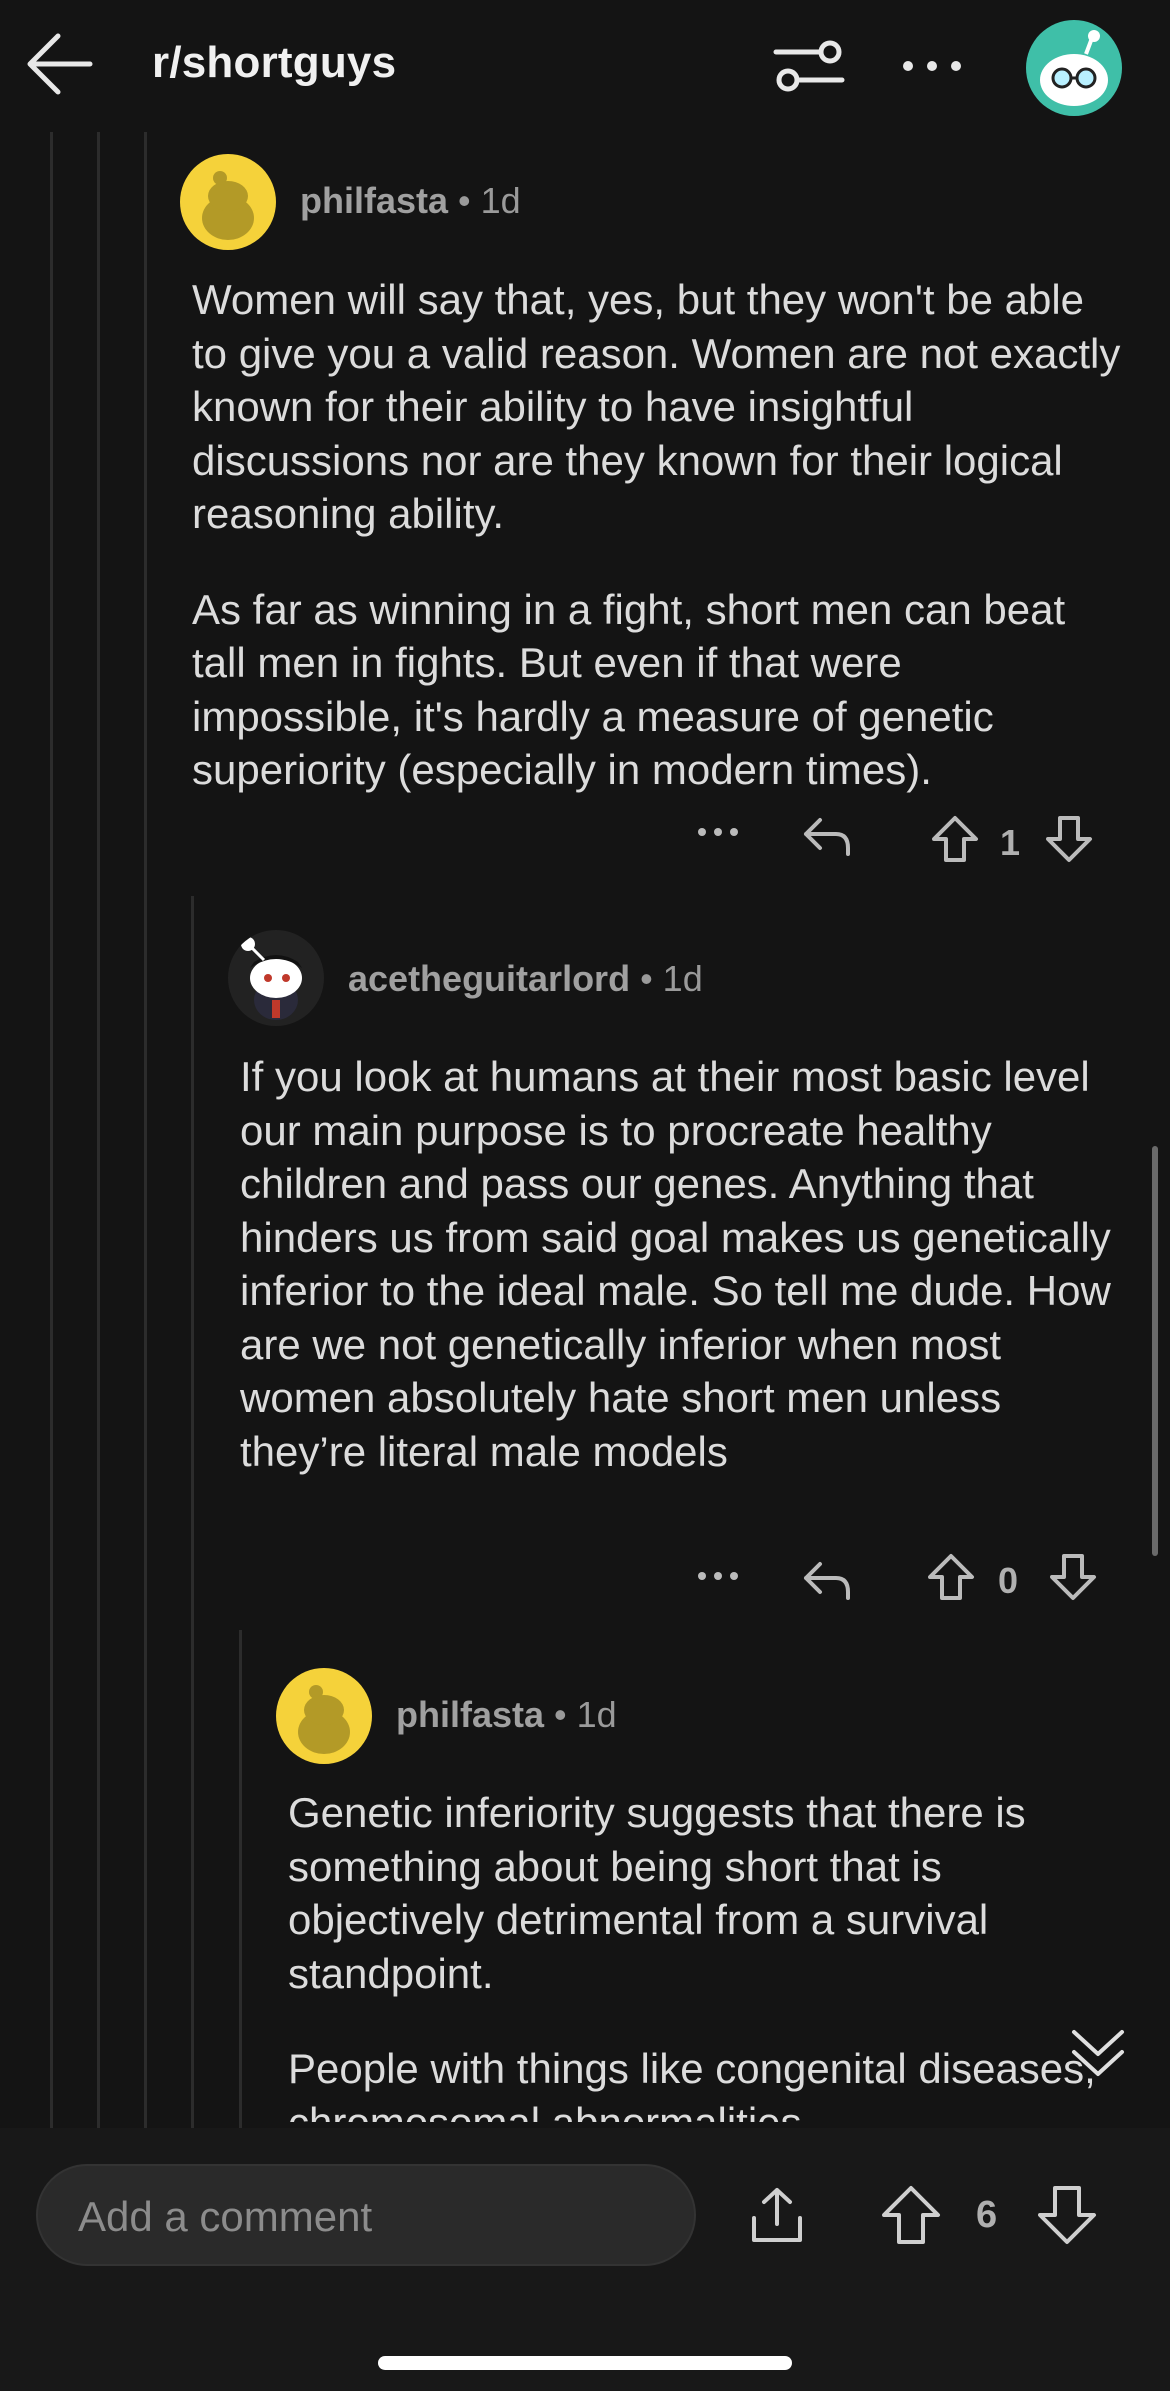 Image resolution: width=1170 pixels, height=2391 pixels. I want to click on top-bar: r/shortguys, so click(585, 66).